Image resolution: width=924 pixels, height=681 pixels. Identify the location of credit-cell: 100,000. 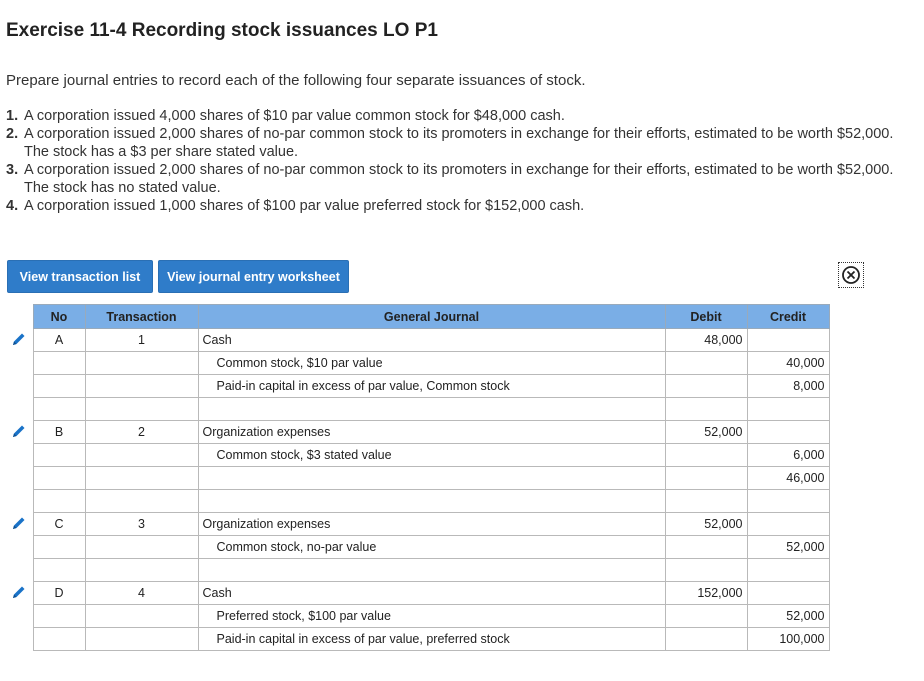
(788, 639).